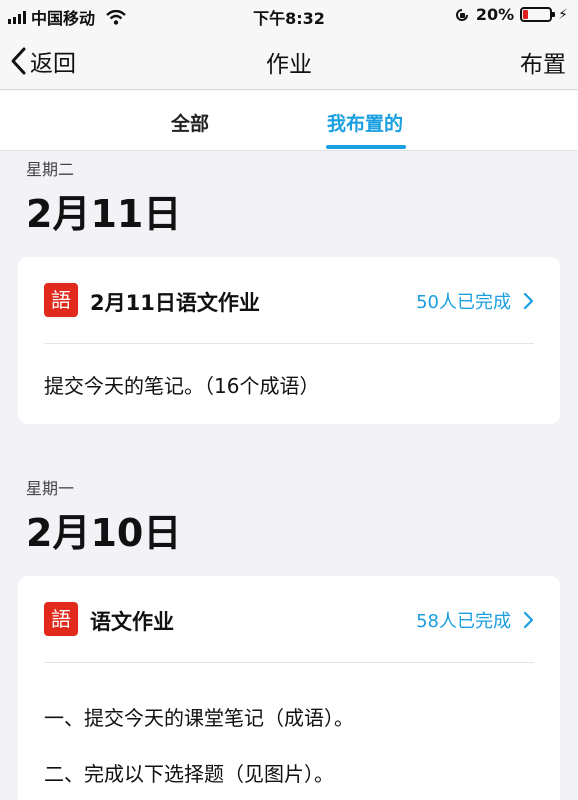 This screenshot has width=578, height=800. What do you see at coordinates (289, 15) in the screenshot?
I see `status-bar: 中国移动 下午8:32 20% ⚡` at bounding box center [289, 15].